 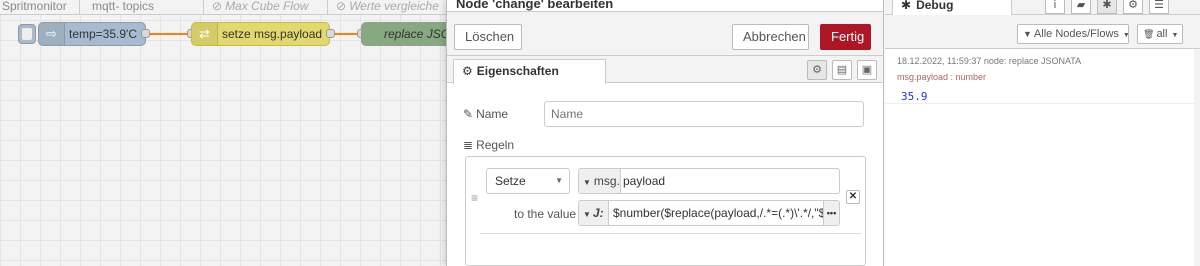 I want to click on change-node: ⇄ setze msg.payload, so click(x=260, y=34).